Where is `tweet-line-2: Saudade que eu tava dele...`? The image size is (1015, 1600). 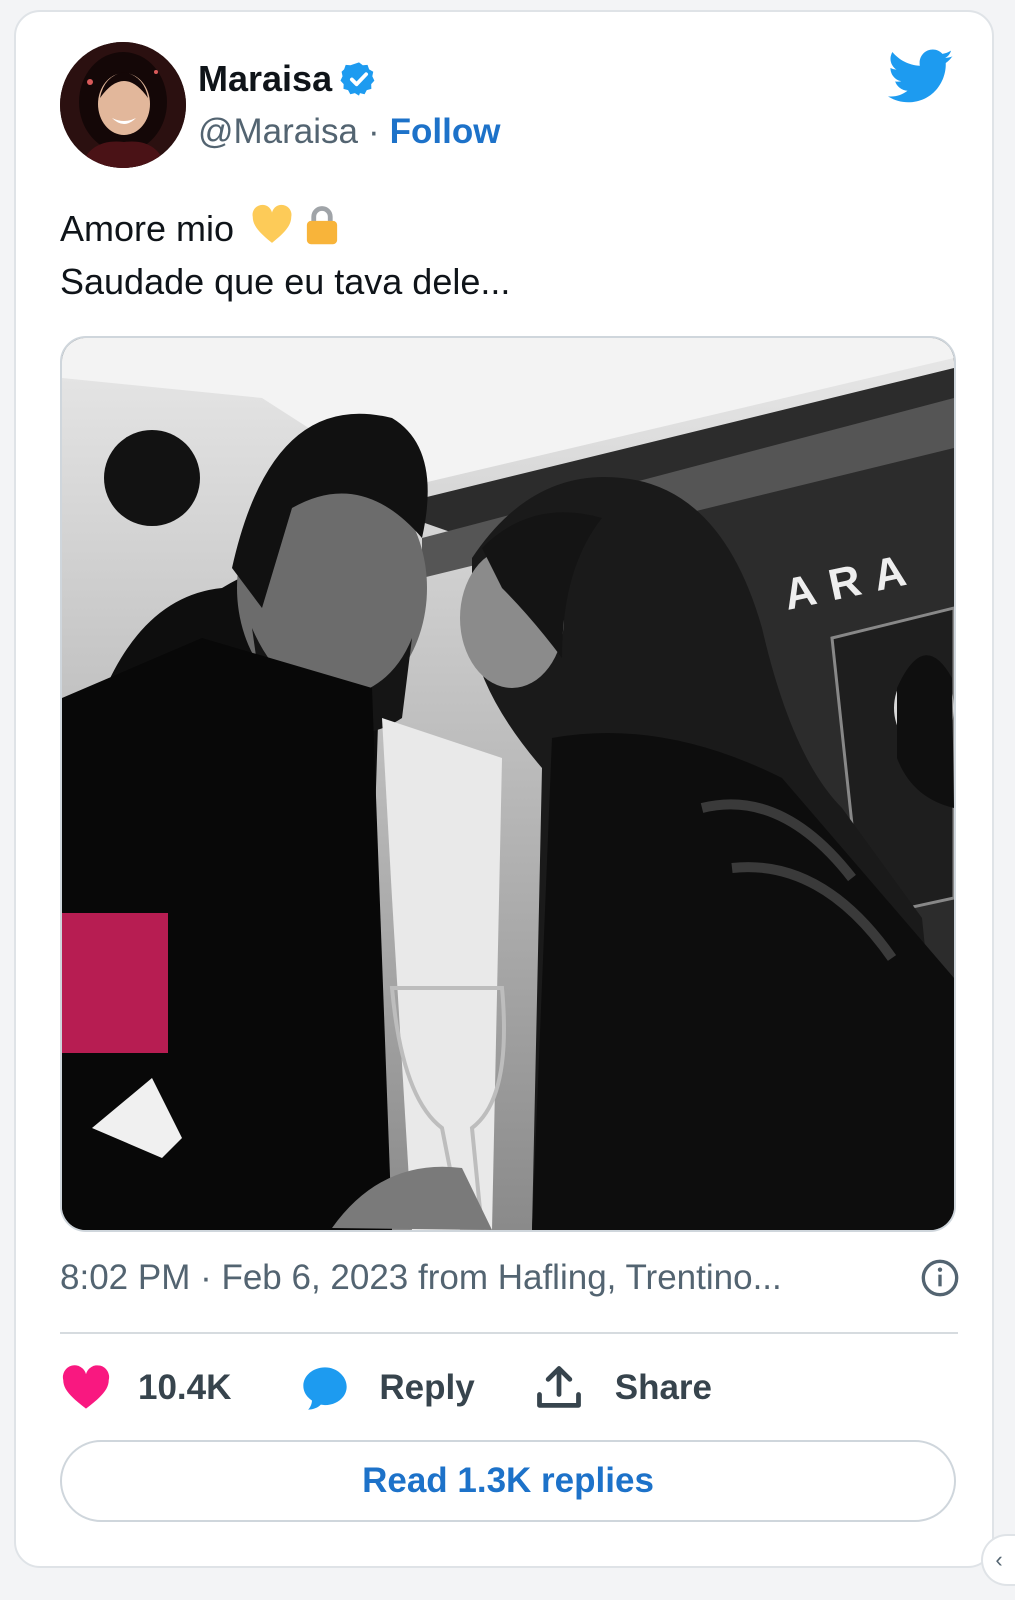
tweet-line-2: Saudade que eu tava dele... is located at coordinates (285, 281).